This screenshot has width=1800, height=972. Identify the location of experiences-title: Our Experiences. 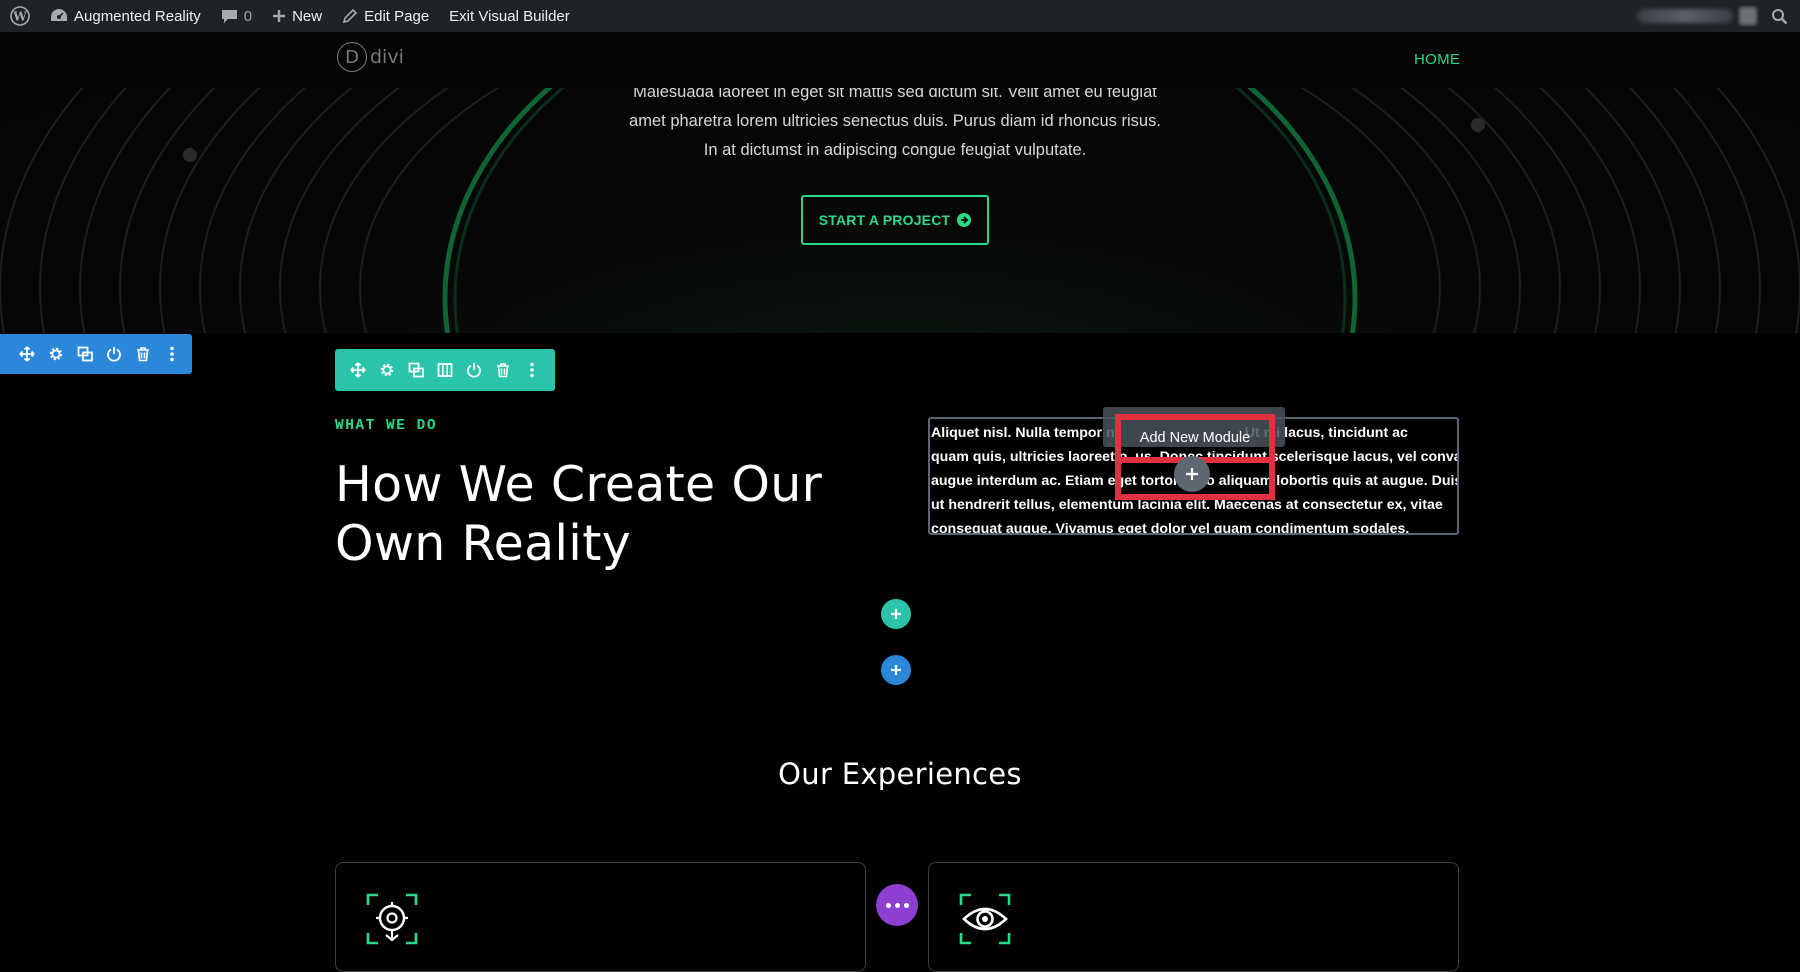
(900, 774).